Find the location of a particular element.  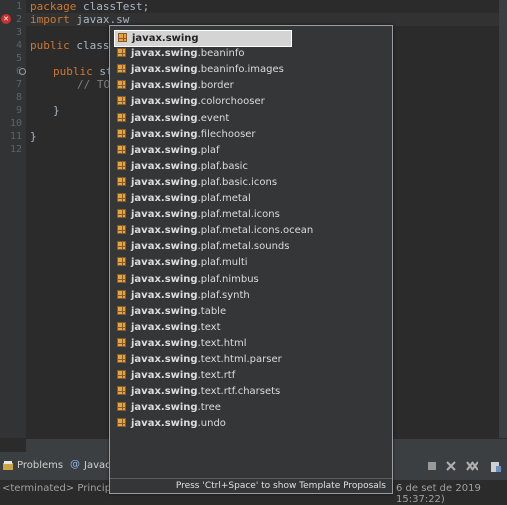

vertical-scrollbar is located at coordinates (503, 219).